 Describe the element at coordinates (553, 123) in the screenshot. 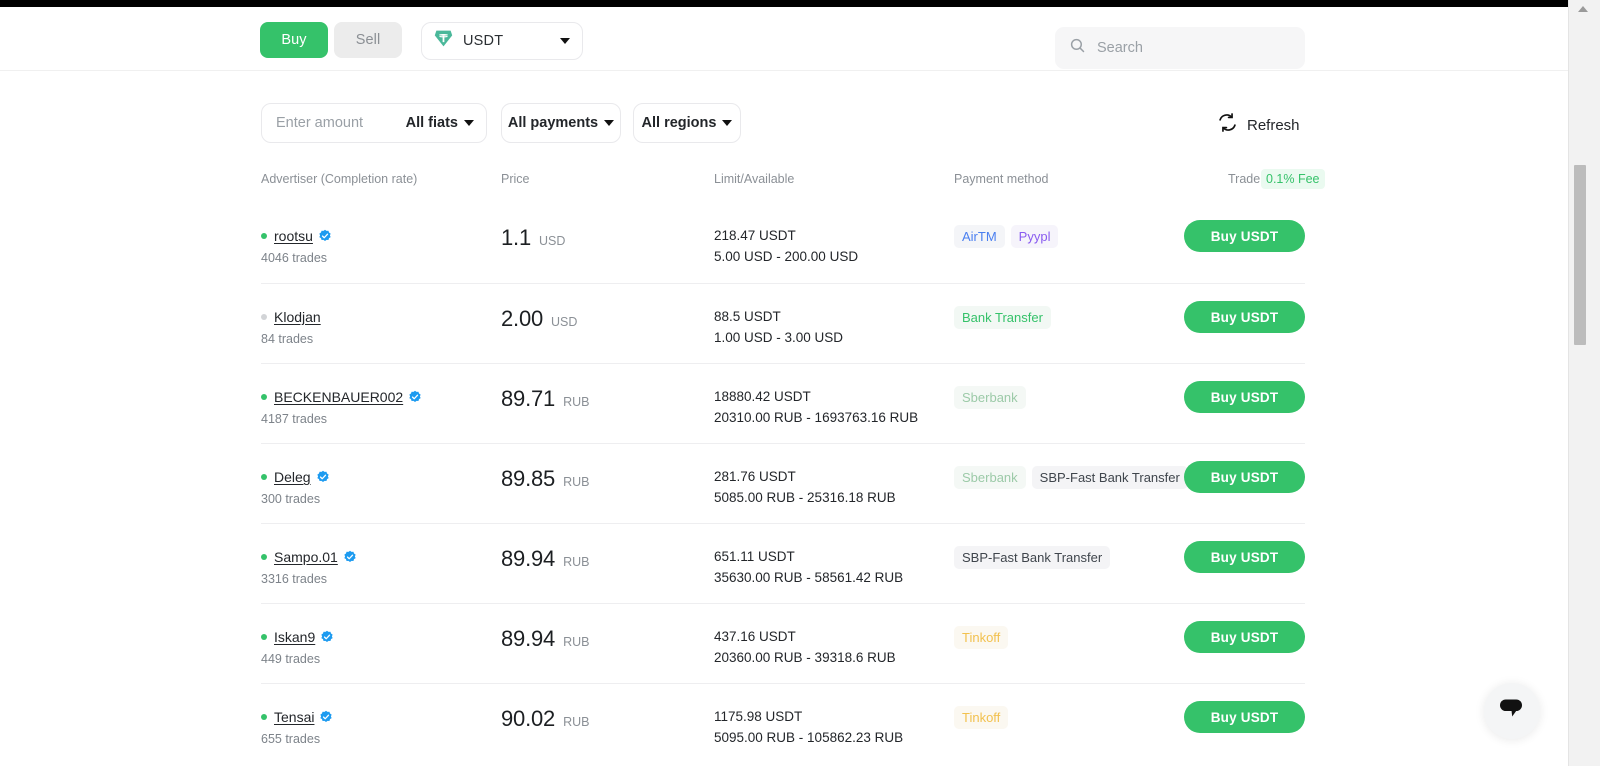

I see `payments-filter-label: All payments` at that location.